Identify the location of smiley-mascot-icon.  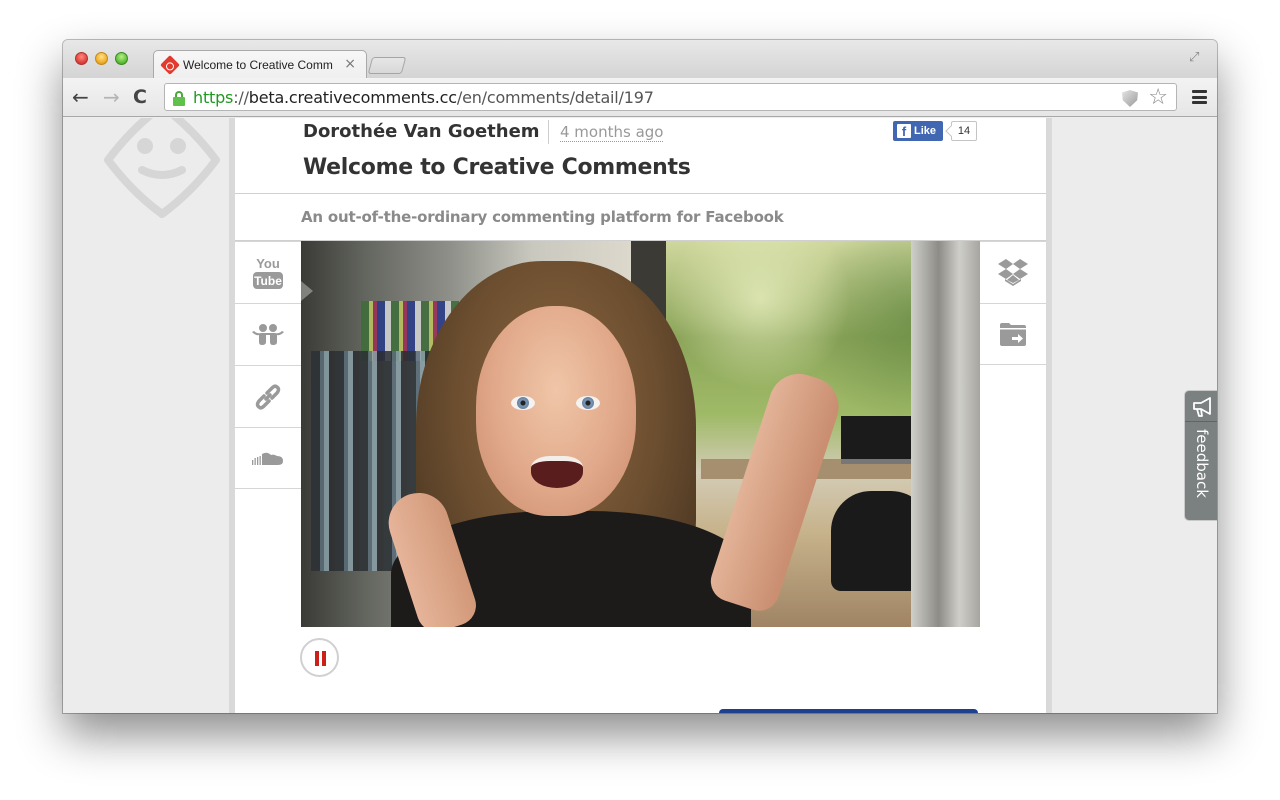
(162, 168).